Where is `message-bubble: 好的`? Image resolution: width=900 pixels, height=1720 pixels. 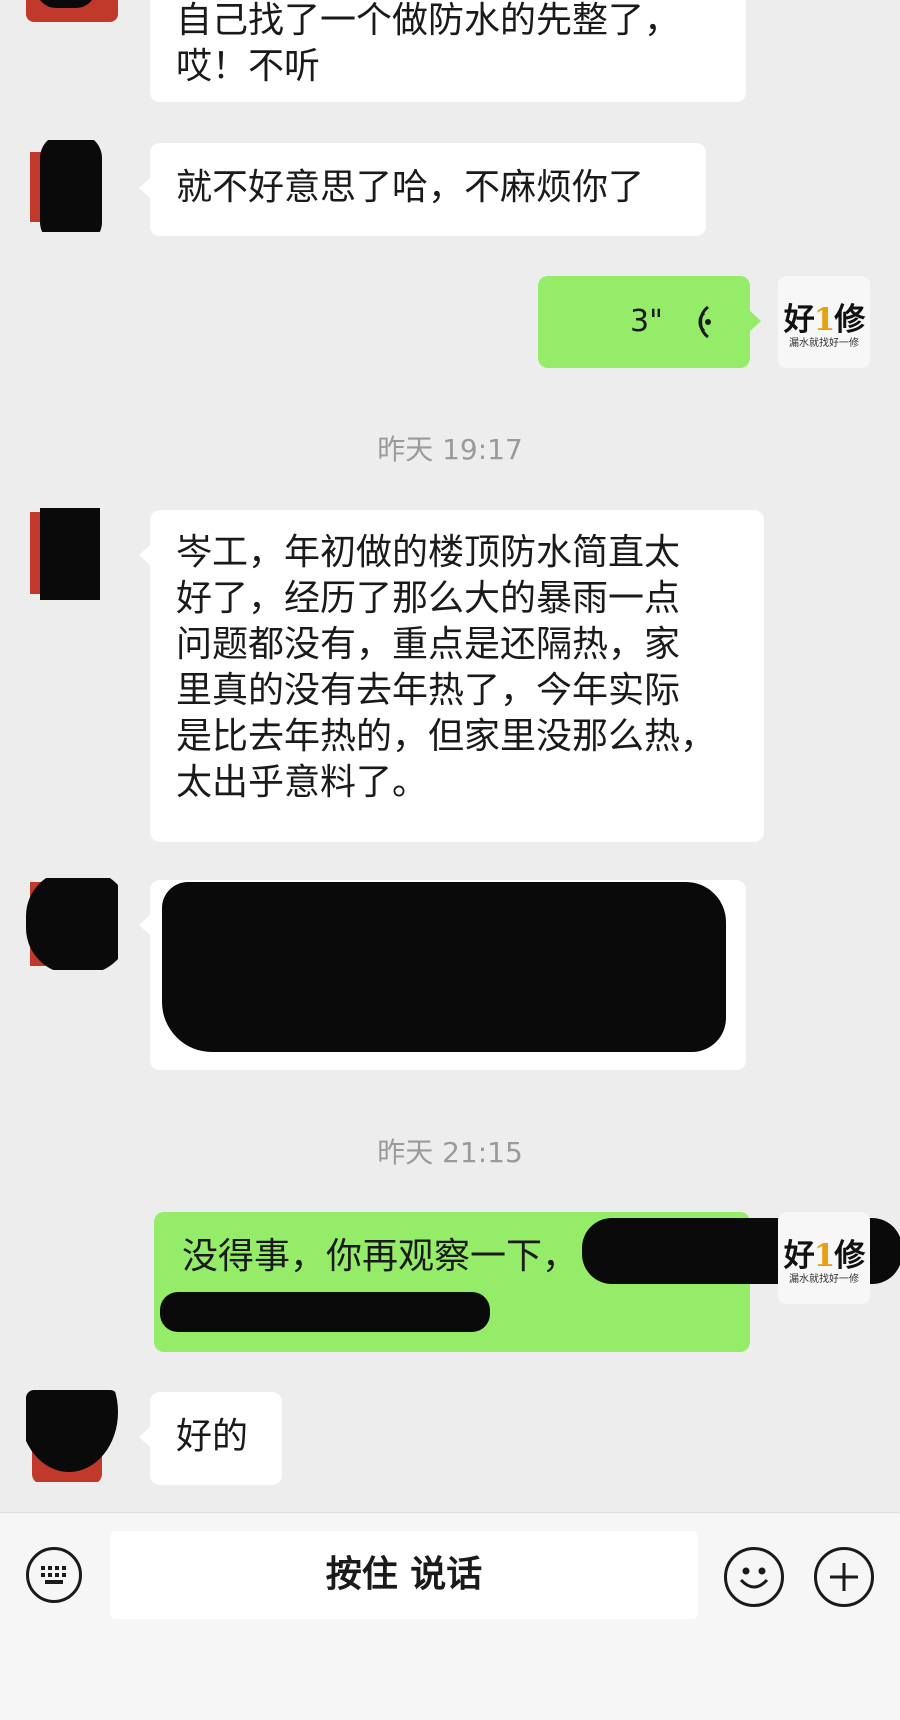
message-bubble: 好的 is located at coordinates (210, 1438).